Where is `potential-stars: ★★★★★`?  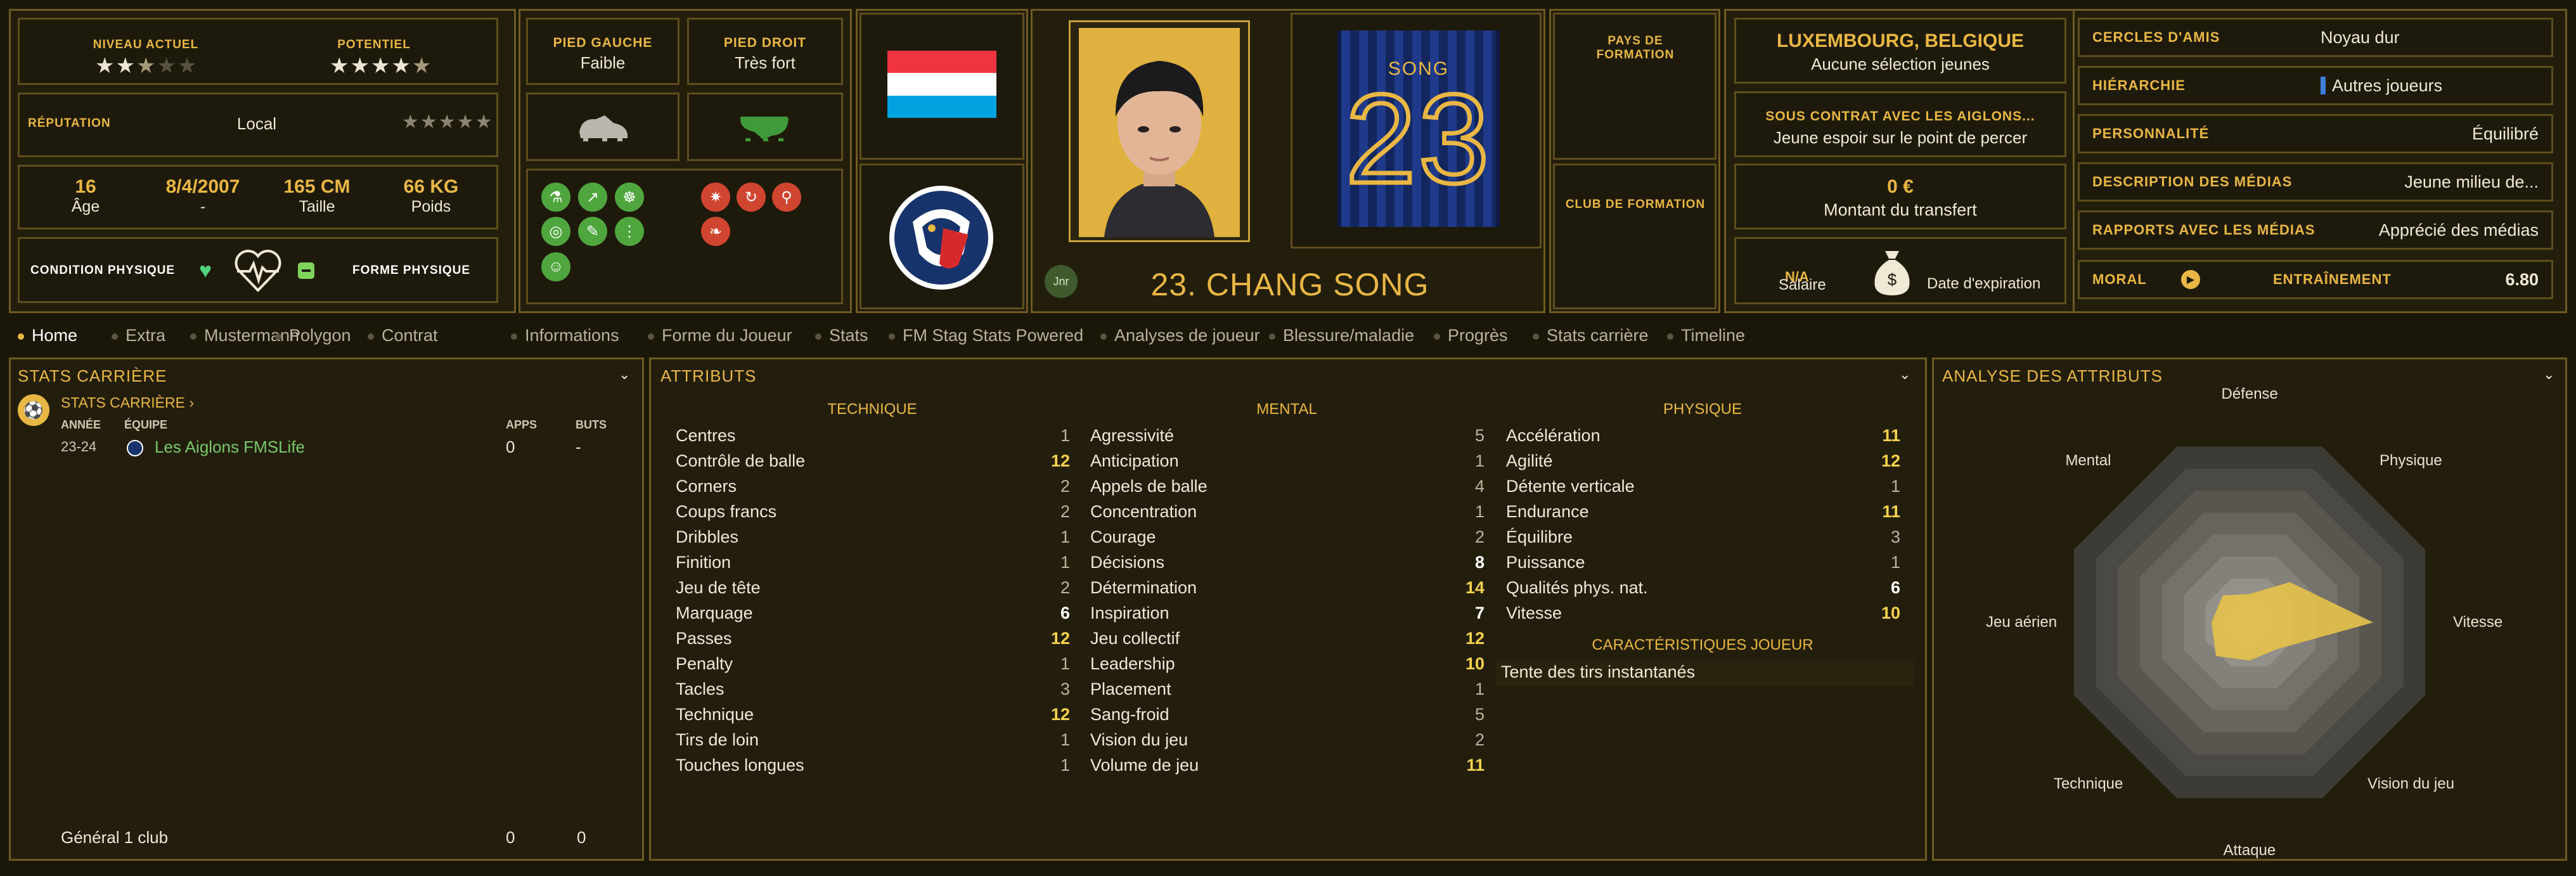
potential-stars: ★★★★★ is located at coordinates (382, 66).